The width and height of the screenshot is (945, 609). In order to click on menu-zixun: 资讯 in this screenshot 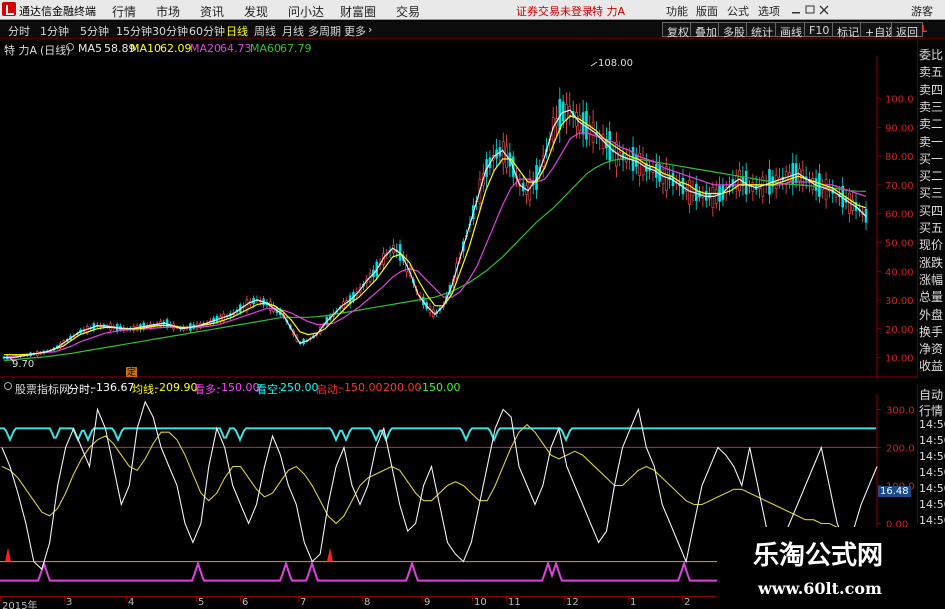, I will do `click(212, 11)`.